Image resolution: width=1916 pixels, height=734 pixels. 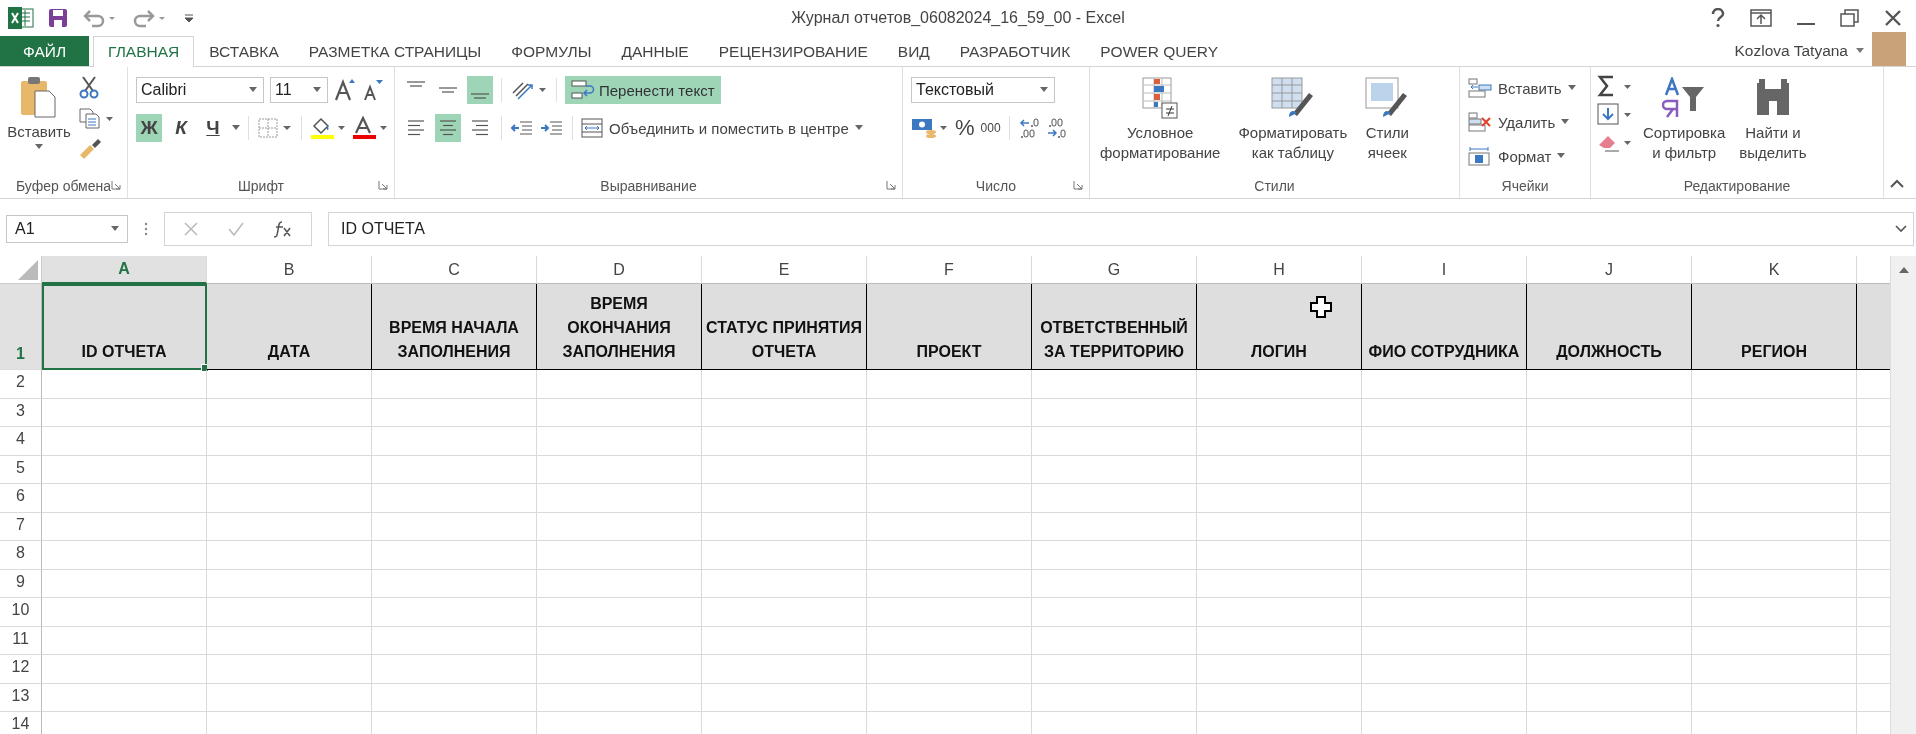 What do you see at coordinates (1387, 123) in the screenshot?
I see `cell-styles-button: Стили ячеек` at bounding box center [1387, 123].